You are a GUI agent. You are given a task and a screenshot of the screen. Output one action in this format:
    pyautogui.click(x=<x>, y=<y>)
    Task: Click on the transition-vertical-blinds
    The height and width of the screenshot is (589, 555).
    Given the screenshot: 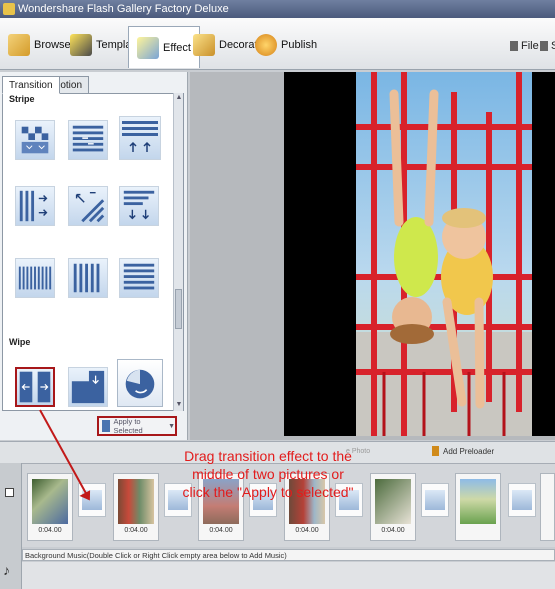 What is the action you would take?
    pyautogui.click(x=88, y=278)
    